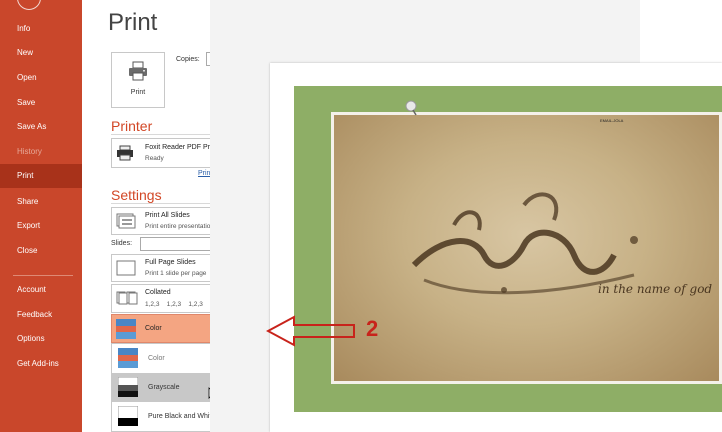 The width and height of the screenshot is (722, 432). I want to click on calligraphy-artwork, so click(524, 243).